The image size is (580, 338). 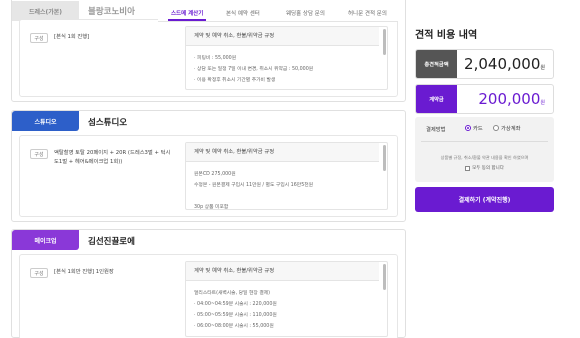 What do you see at coordinates (215, 58) in the screenshot?
I see `policy-line: · 피팅비 : 55,000원` at bounding box center [215, 58].